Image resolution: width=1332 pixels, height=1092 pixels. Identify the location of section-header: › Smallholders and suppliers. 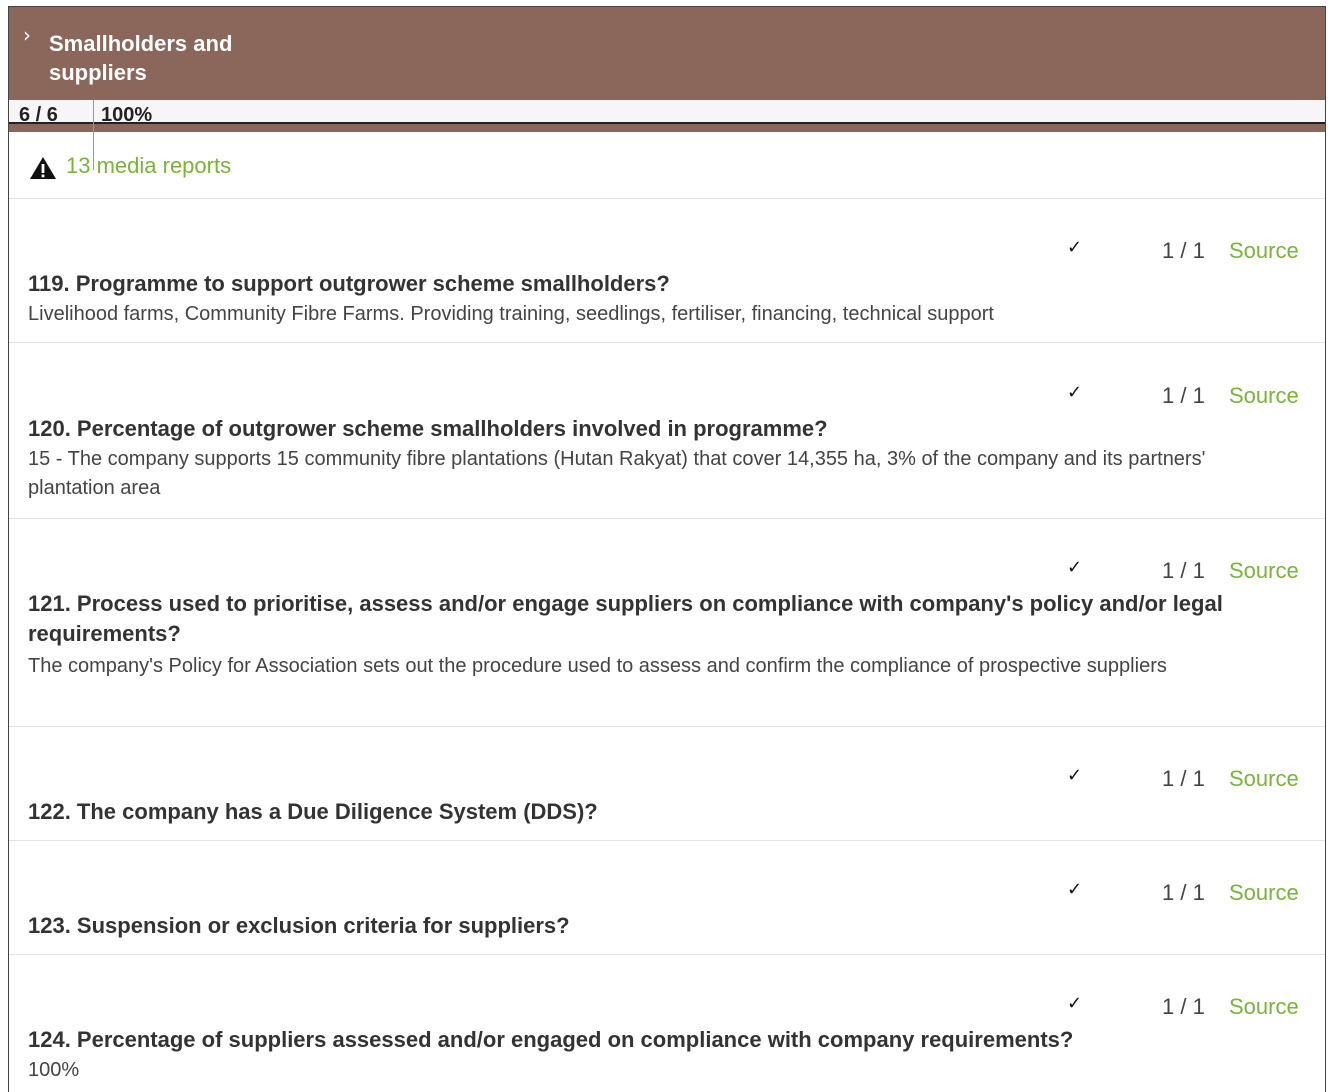
(667, 53).